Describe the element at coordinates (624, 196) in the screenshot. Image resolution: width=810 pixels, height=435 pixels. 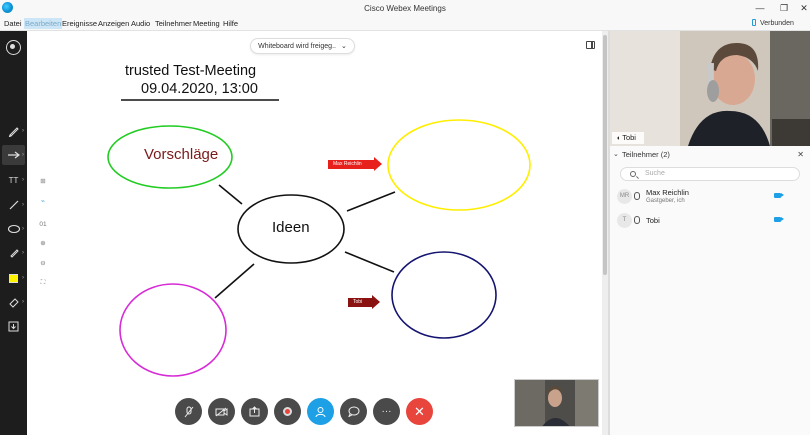
I see `avatar: MR` at that location.